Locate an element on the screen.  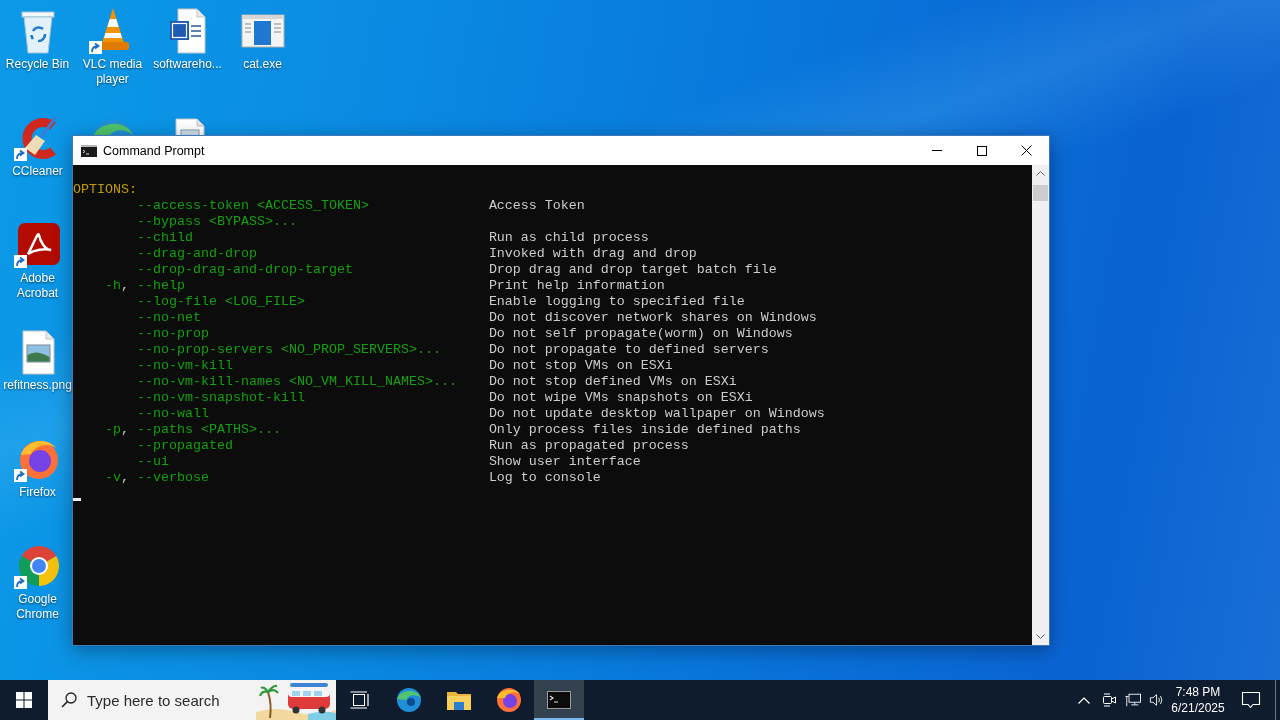
short-option-text: -p is located at coordinates (113, 430).